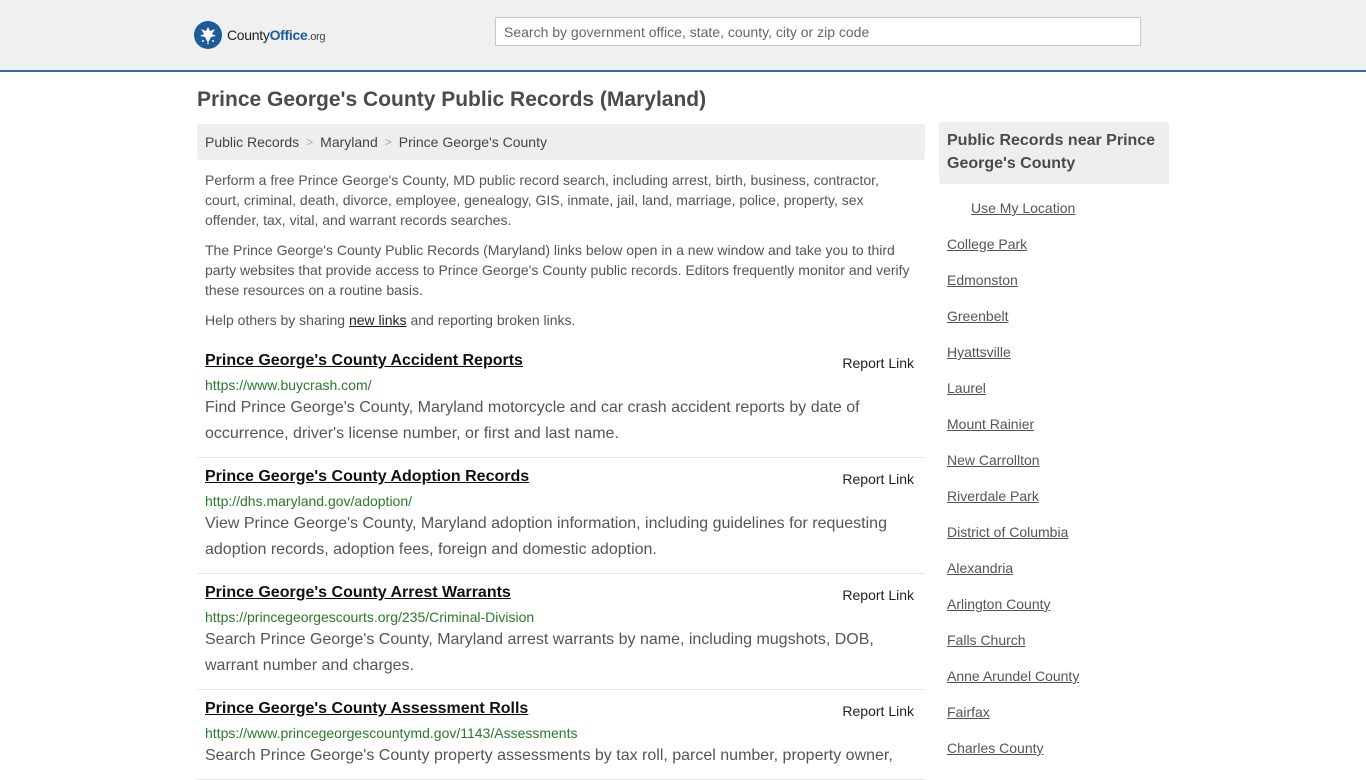  I want to click on nearby-link: Arlington County, so click(1054, 612).